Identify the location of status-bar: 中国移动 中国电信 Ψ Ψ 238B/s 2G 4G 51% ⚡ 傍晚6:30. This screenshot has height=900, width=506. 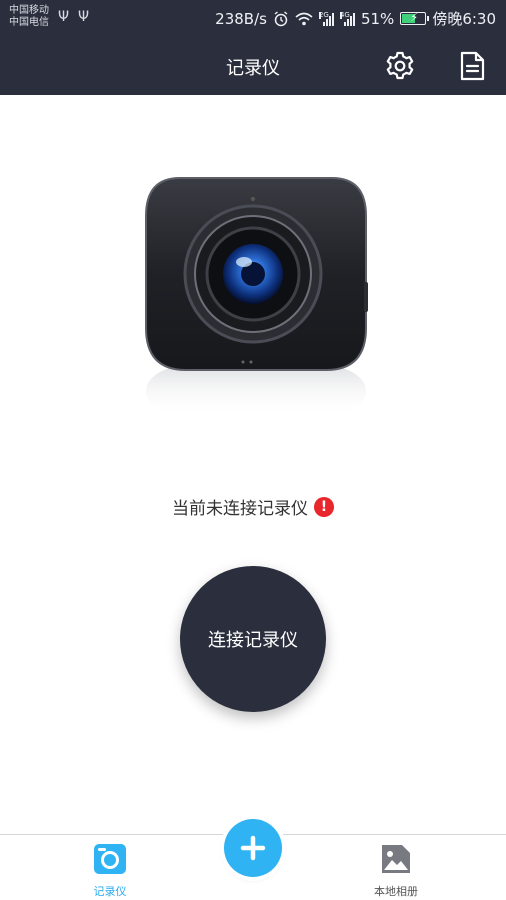
(253, 18).